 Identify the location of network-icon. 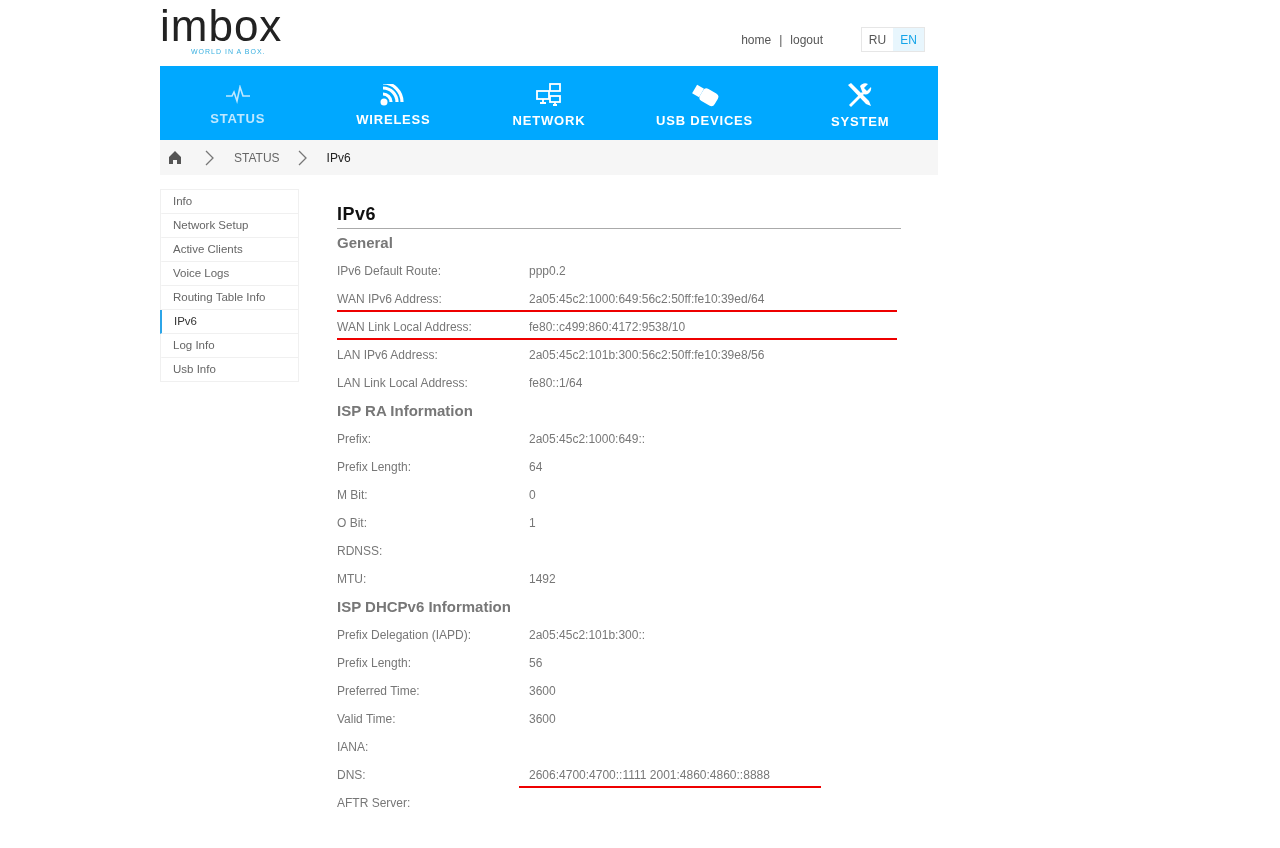
(549, 94).